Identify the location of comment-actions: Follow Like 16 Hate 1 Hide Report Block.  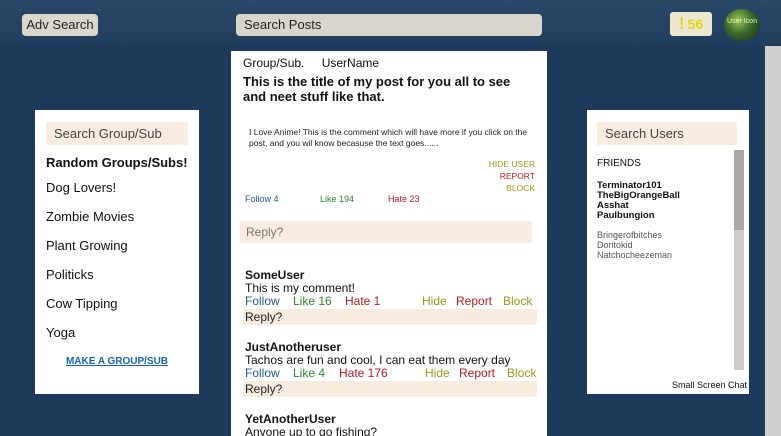
(391, 302).